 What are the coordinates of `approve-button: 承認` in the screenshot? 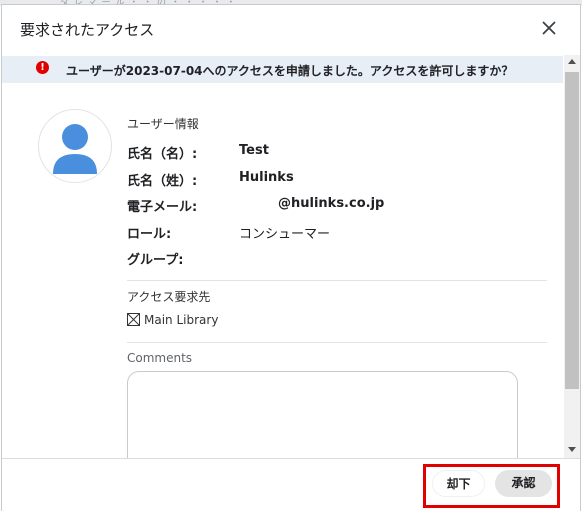 It's located at (523, 483).